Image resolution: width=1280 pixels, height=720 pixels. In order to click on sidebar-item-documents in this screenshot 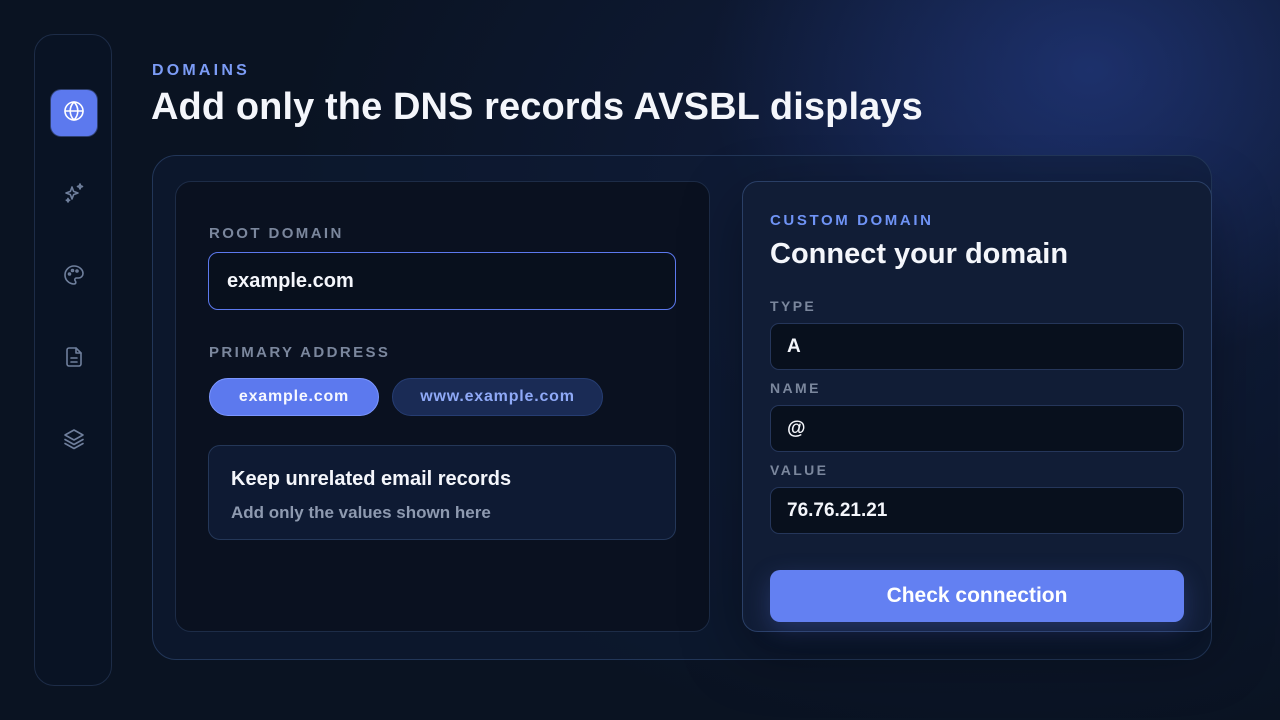, I will do `click(74, 359)`.